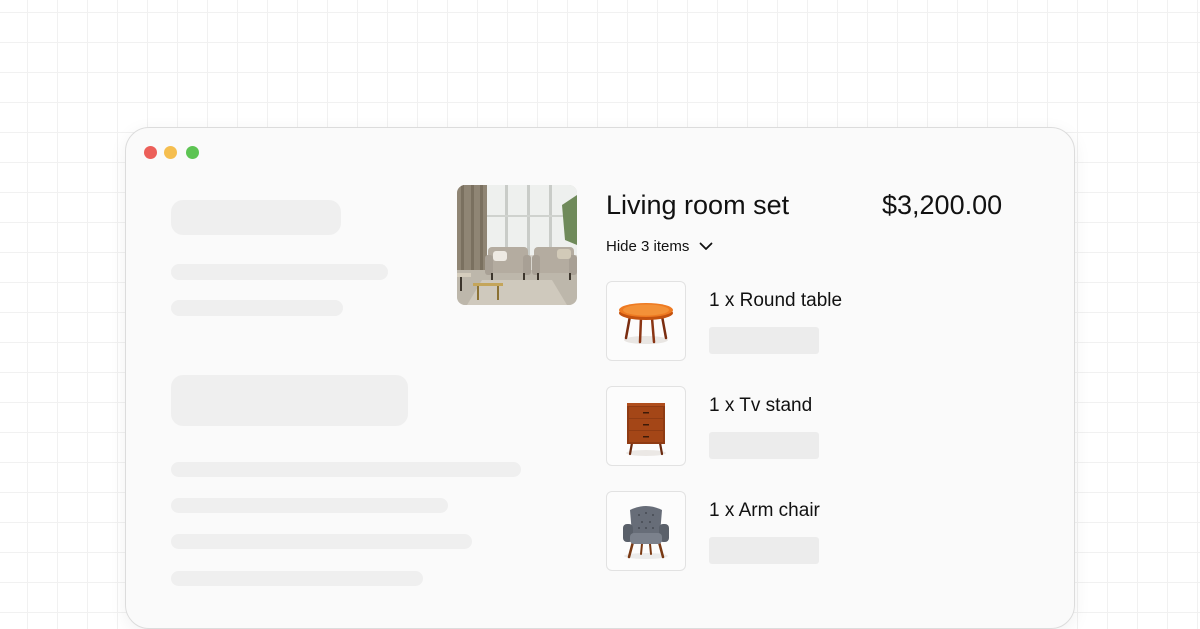 This screenshot has height=629, width=1200. What do you see at coordinates (150, 152) in the screenshot?
I see `window-close-button` at bounding box center [150, 152].